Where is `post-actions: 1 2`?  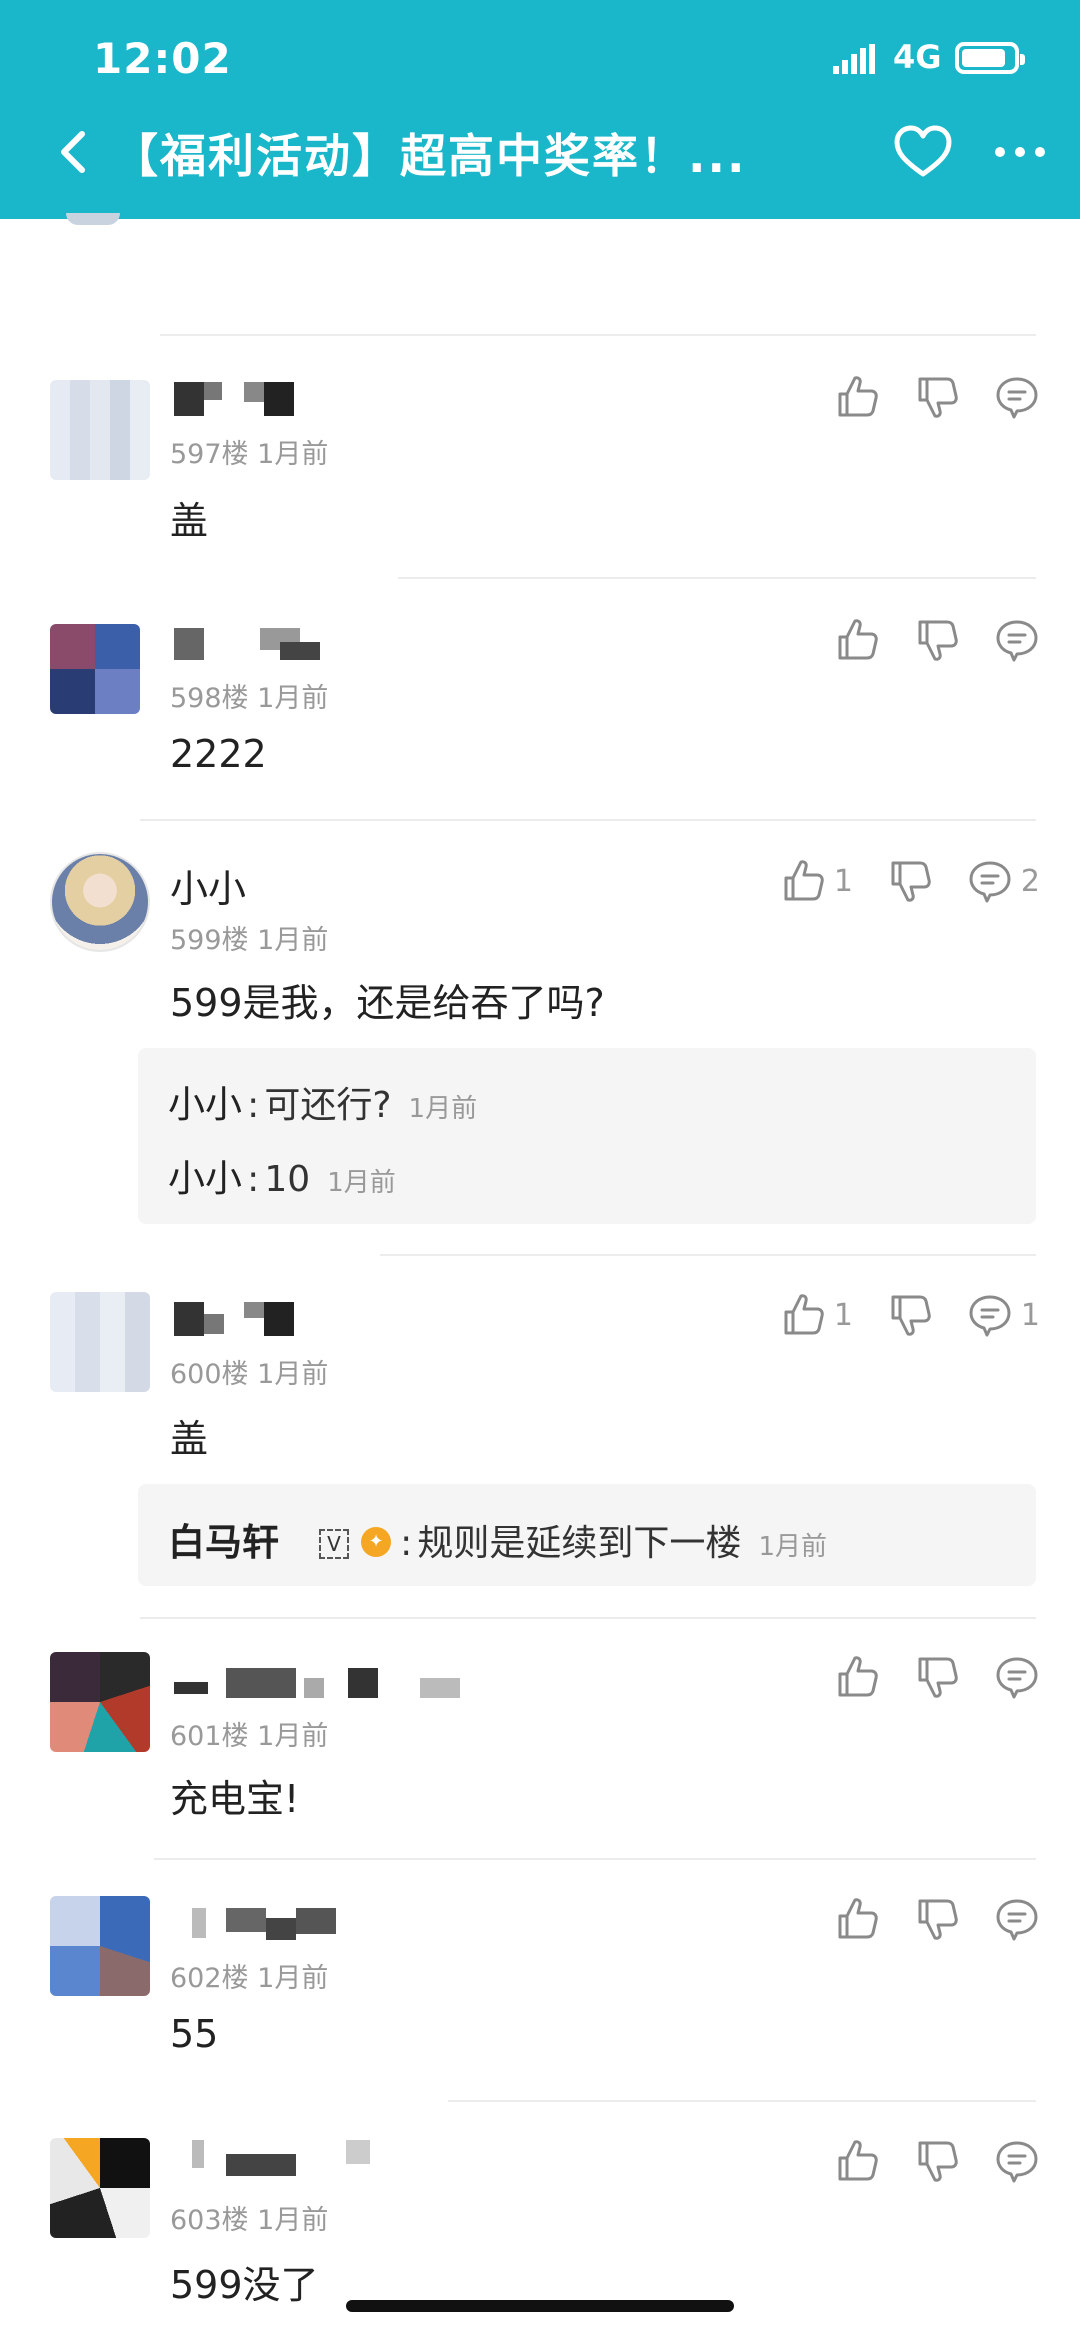
post-actions: 1 2 is located at coordinates (893, 881).